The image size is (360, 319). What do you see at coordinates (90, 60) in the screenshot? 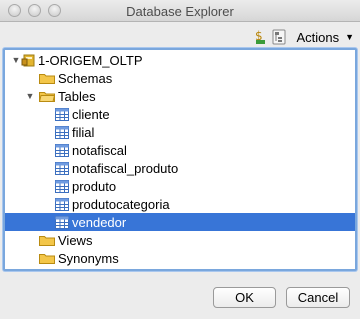
I see `tree-node-label: 1-ORIGEM_OLTP` at bounding box center [90, 60].